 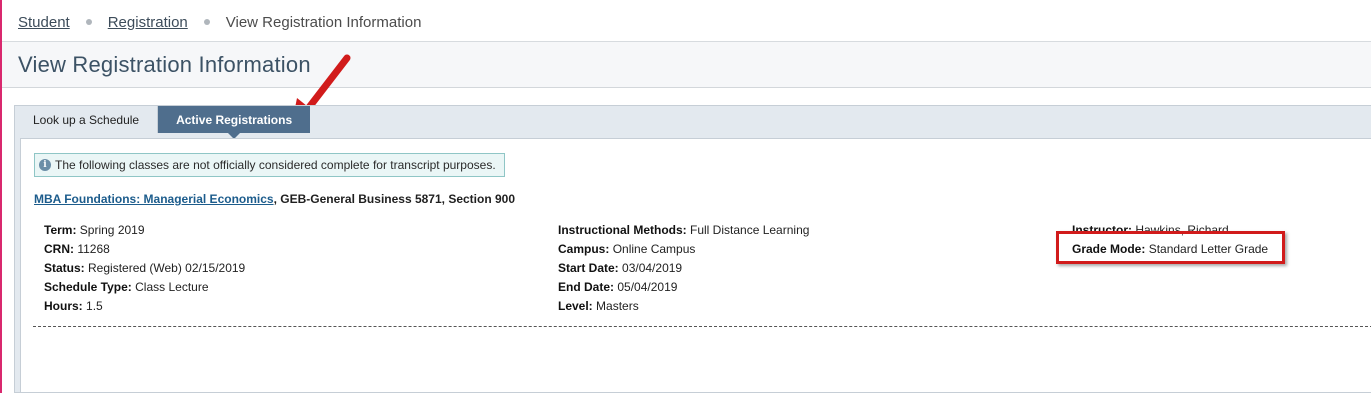 I want to click on page-title: View Registration Information, so click(x=164, y=64).